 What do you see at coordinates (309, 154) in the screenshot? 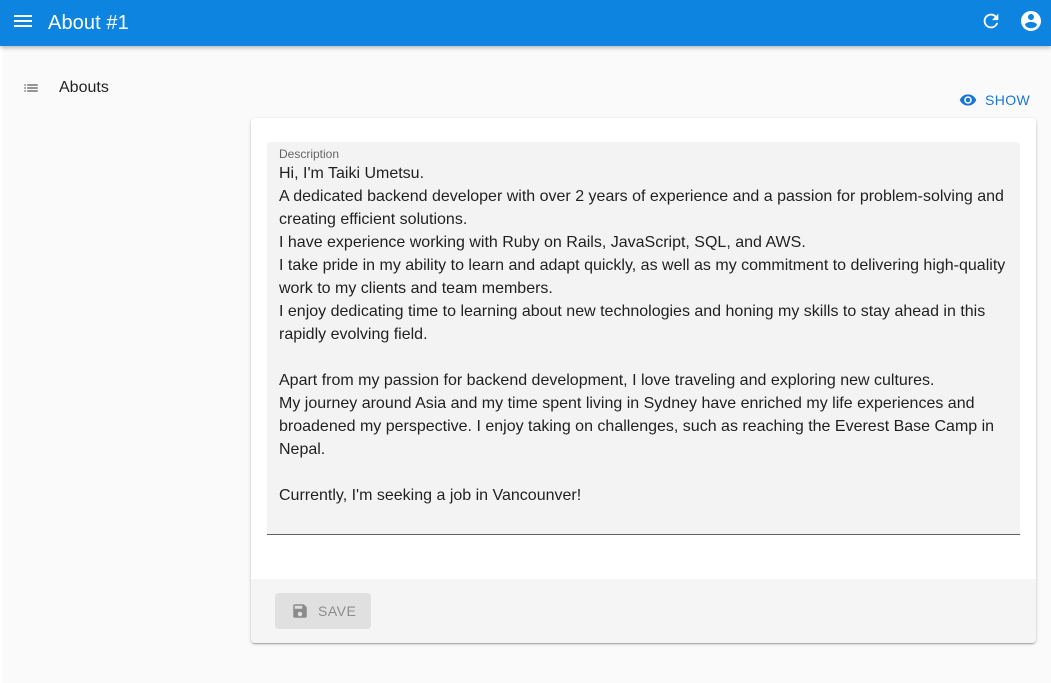
I see `description-label: Description` at bounding box center [309, 154].